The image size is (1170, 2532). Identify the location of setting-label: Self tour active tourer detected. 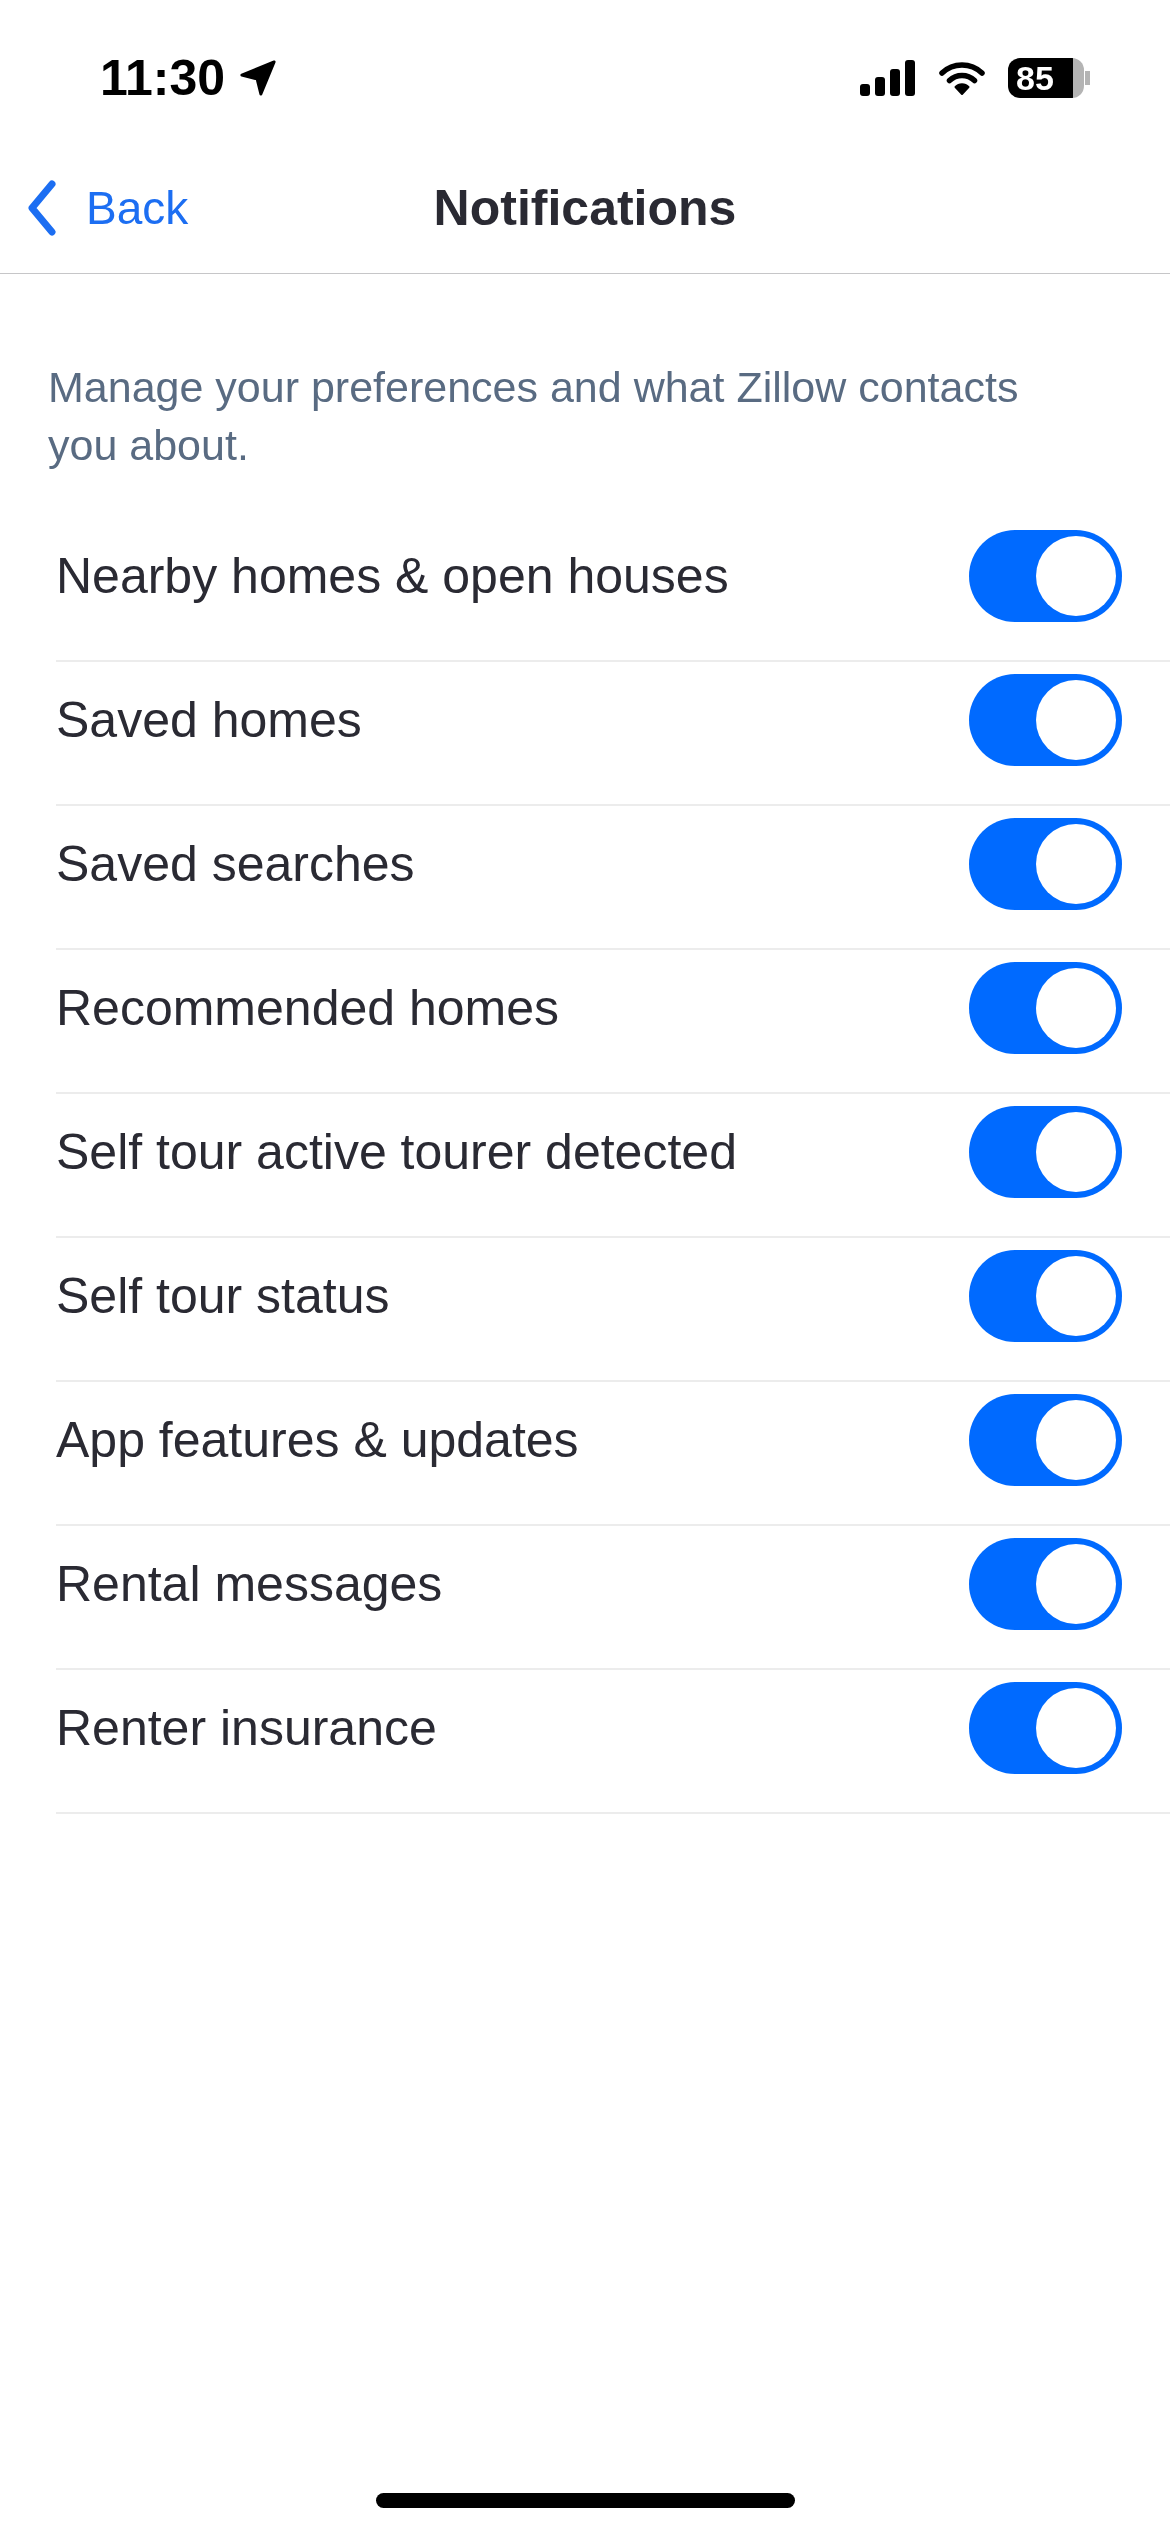
(397, 1152).